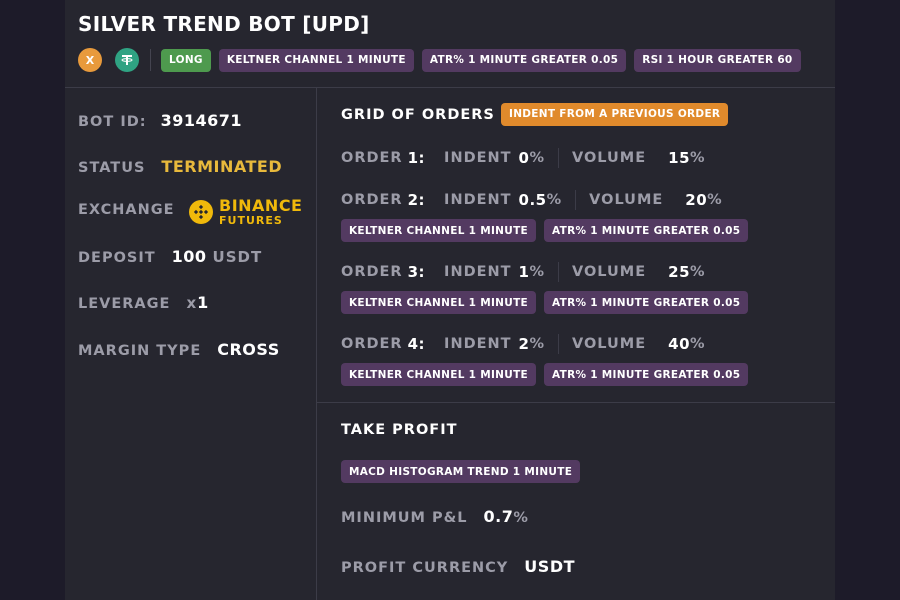 Image resolution: width=900 pixels, height=600 pixels. What do you see at coordinates (696, 200) in the screenshot?
I see `volume-value: 20` at bounding box center [696, 200].